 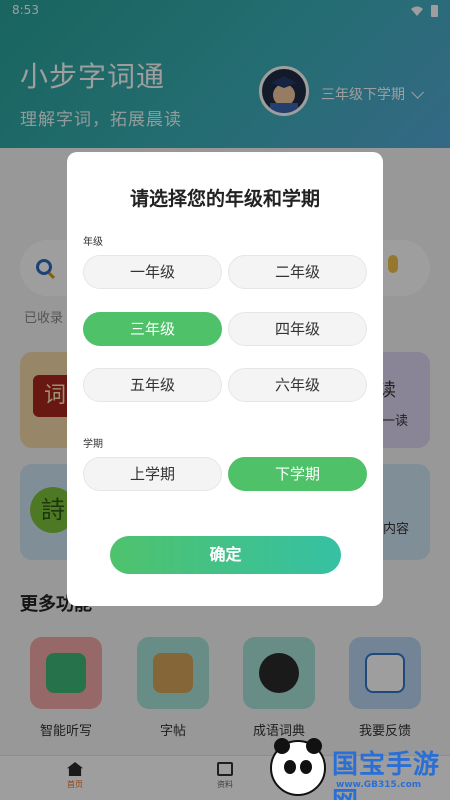 I want to click on grade-option-4: 四年级, so click(x=297, y=329).